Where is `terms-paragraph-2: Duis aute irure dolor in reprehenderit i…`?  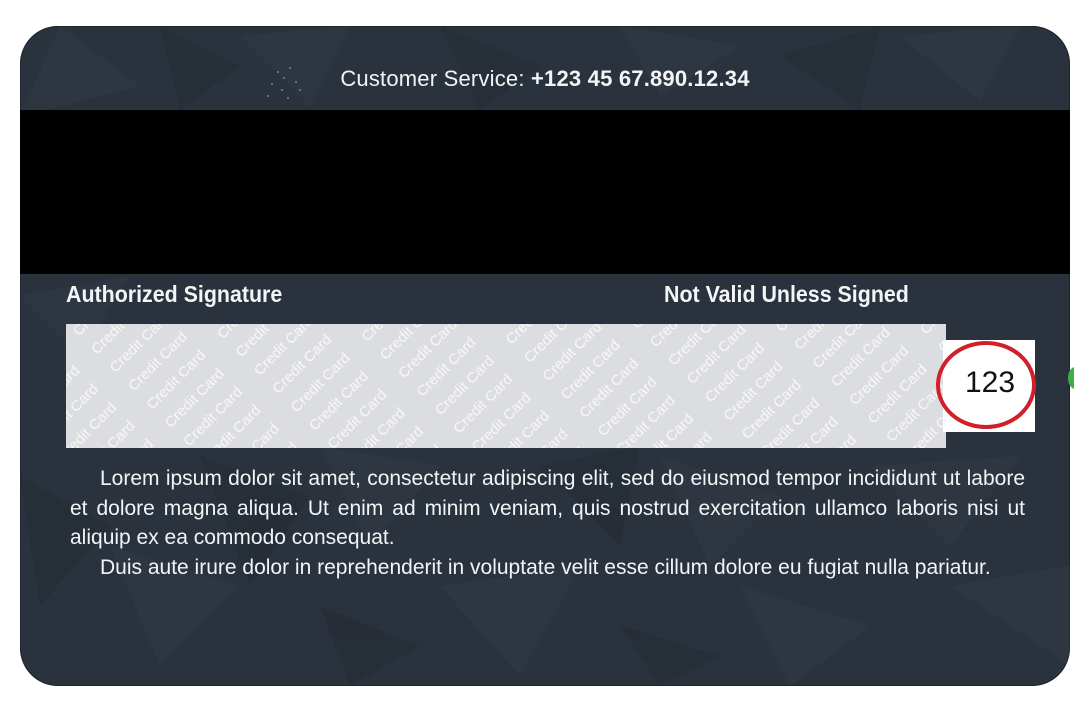 terms-paragraph-2: Duis aute irure dolor in reprehenderit i… is located at coordinates (545, 567).